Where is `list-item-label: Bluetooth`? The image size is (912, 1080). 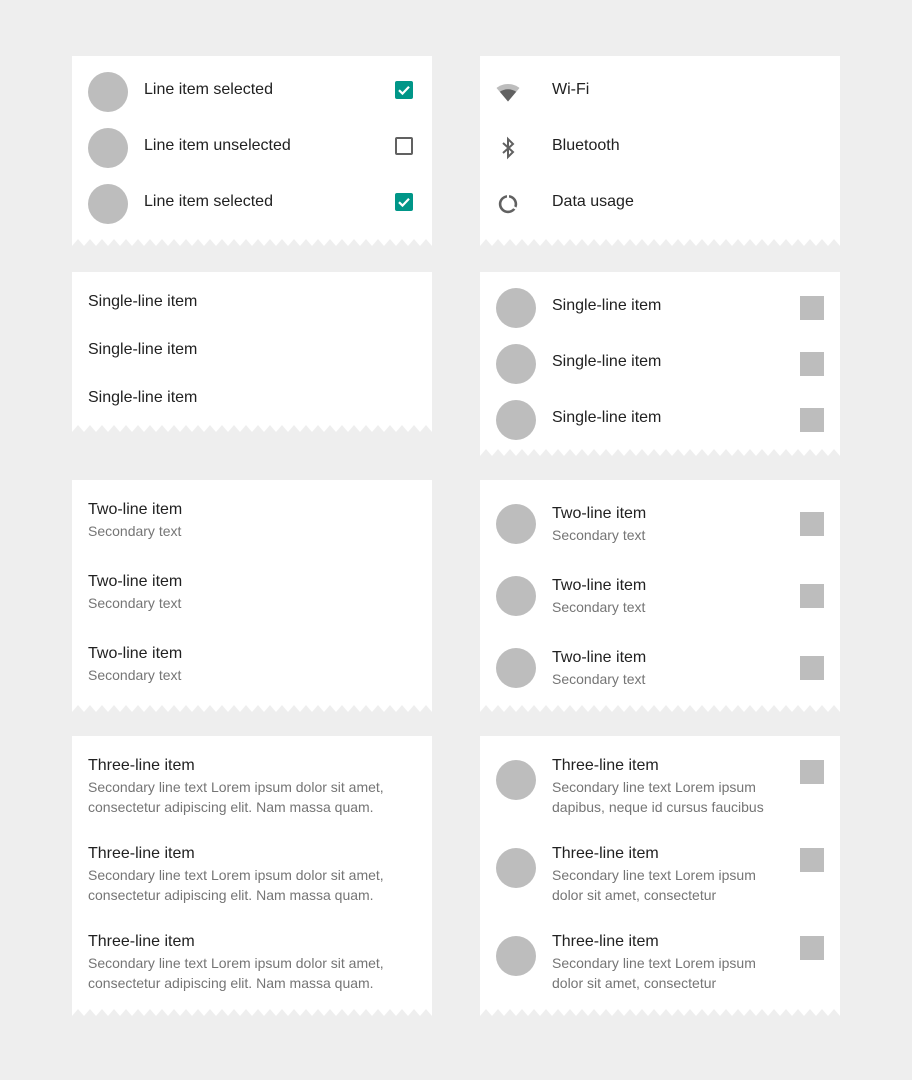
list-item-label: Bluetooth is located at coordinates (586, 145).